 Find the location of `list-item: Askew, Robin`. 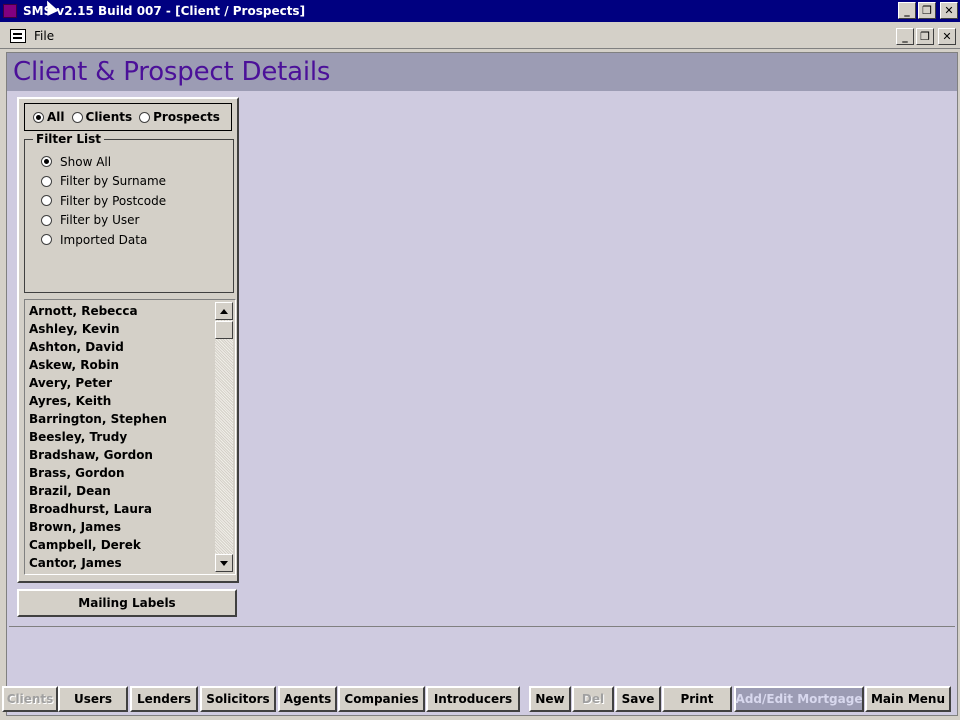

list-item: Askew, Robin is located at coordinates (121, 365).